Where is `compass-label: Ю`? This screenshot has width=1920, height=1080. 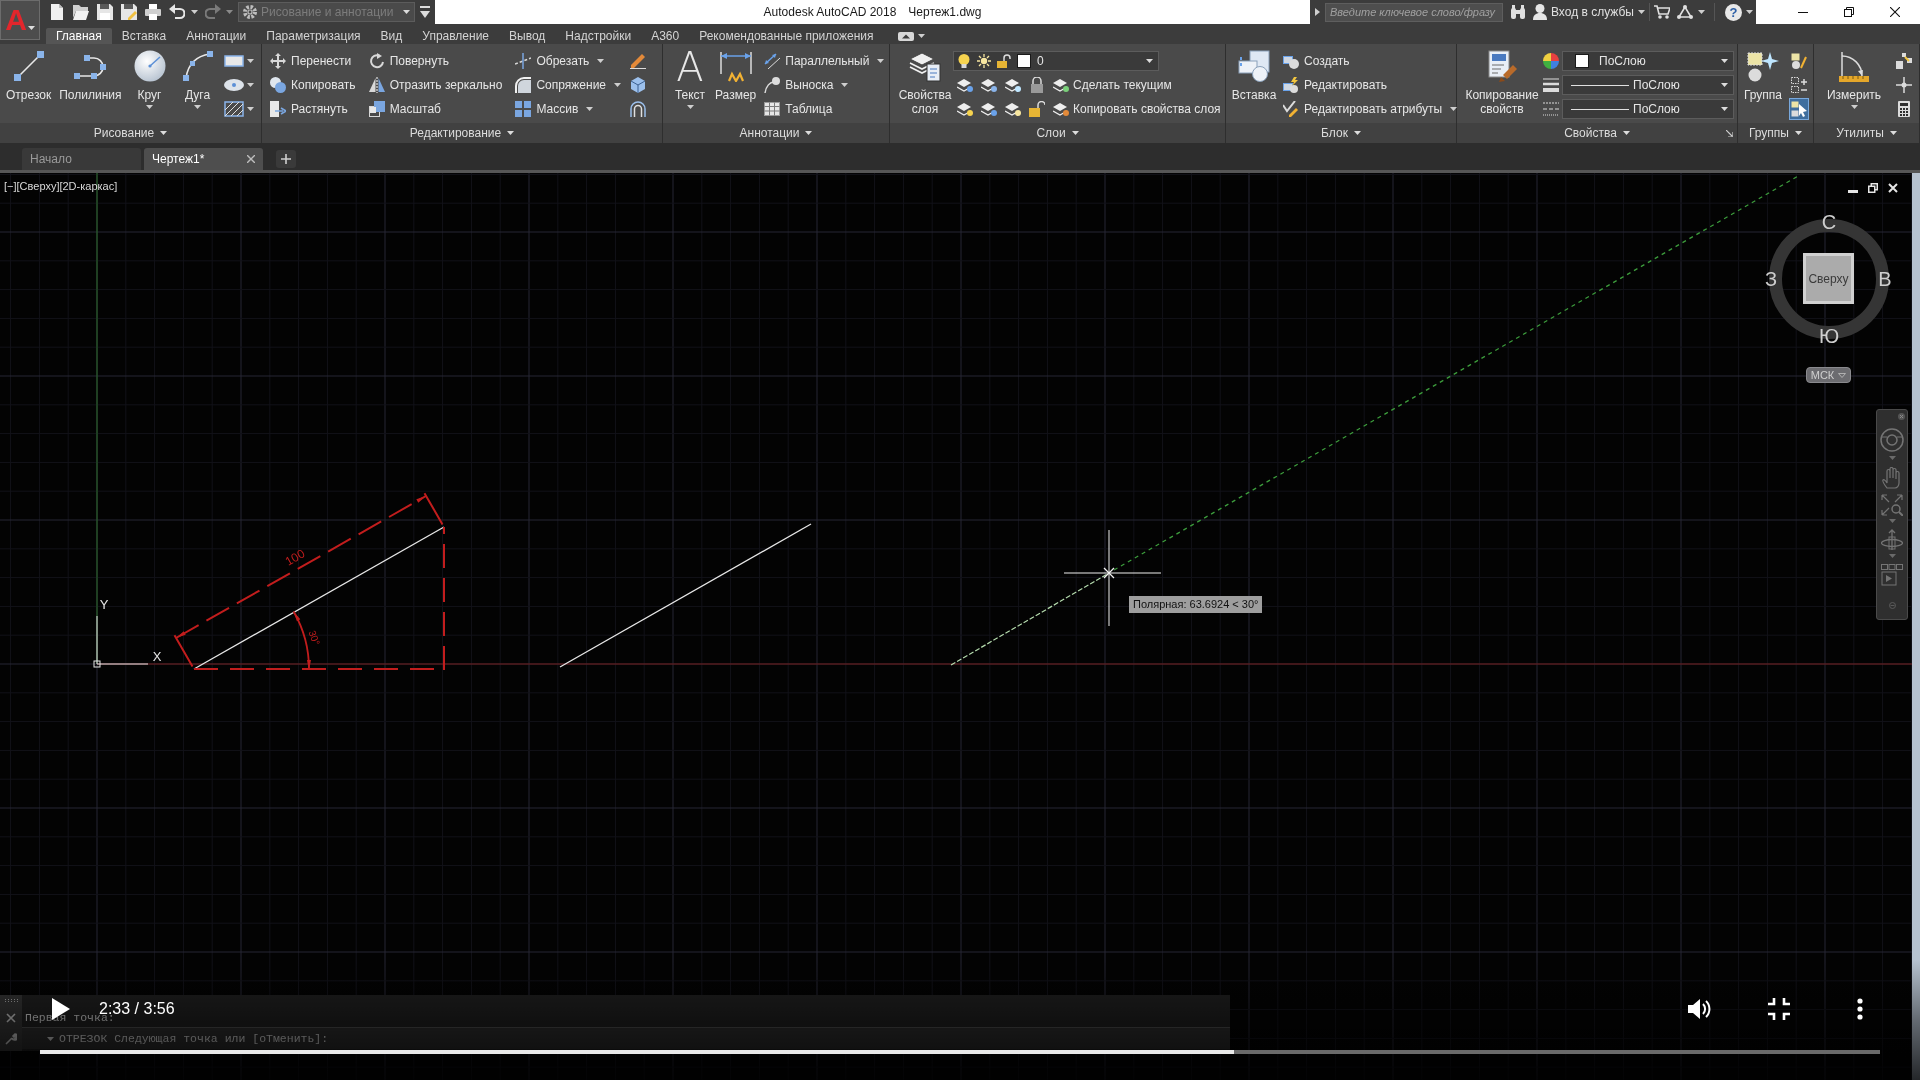 compass-label: Ю is located at coordinates (1829, 336).